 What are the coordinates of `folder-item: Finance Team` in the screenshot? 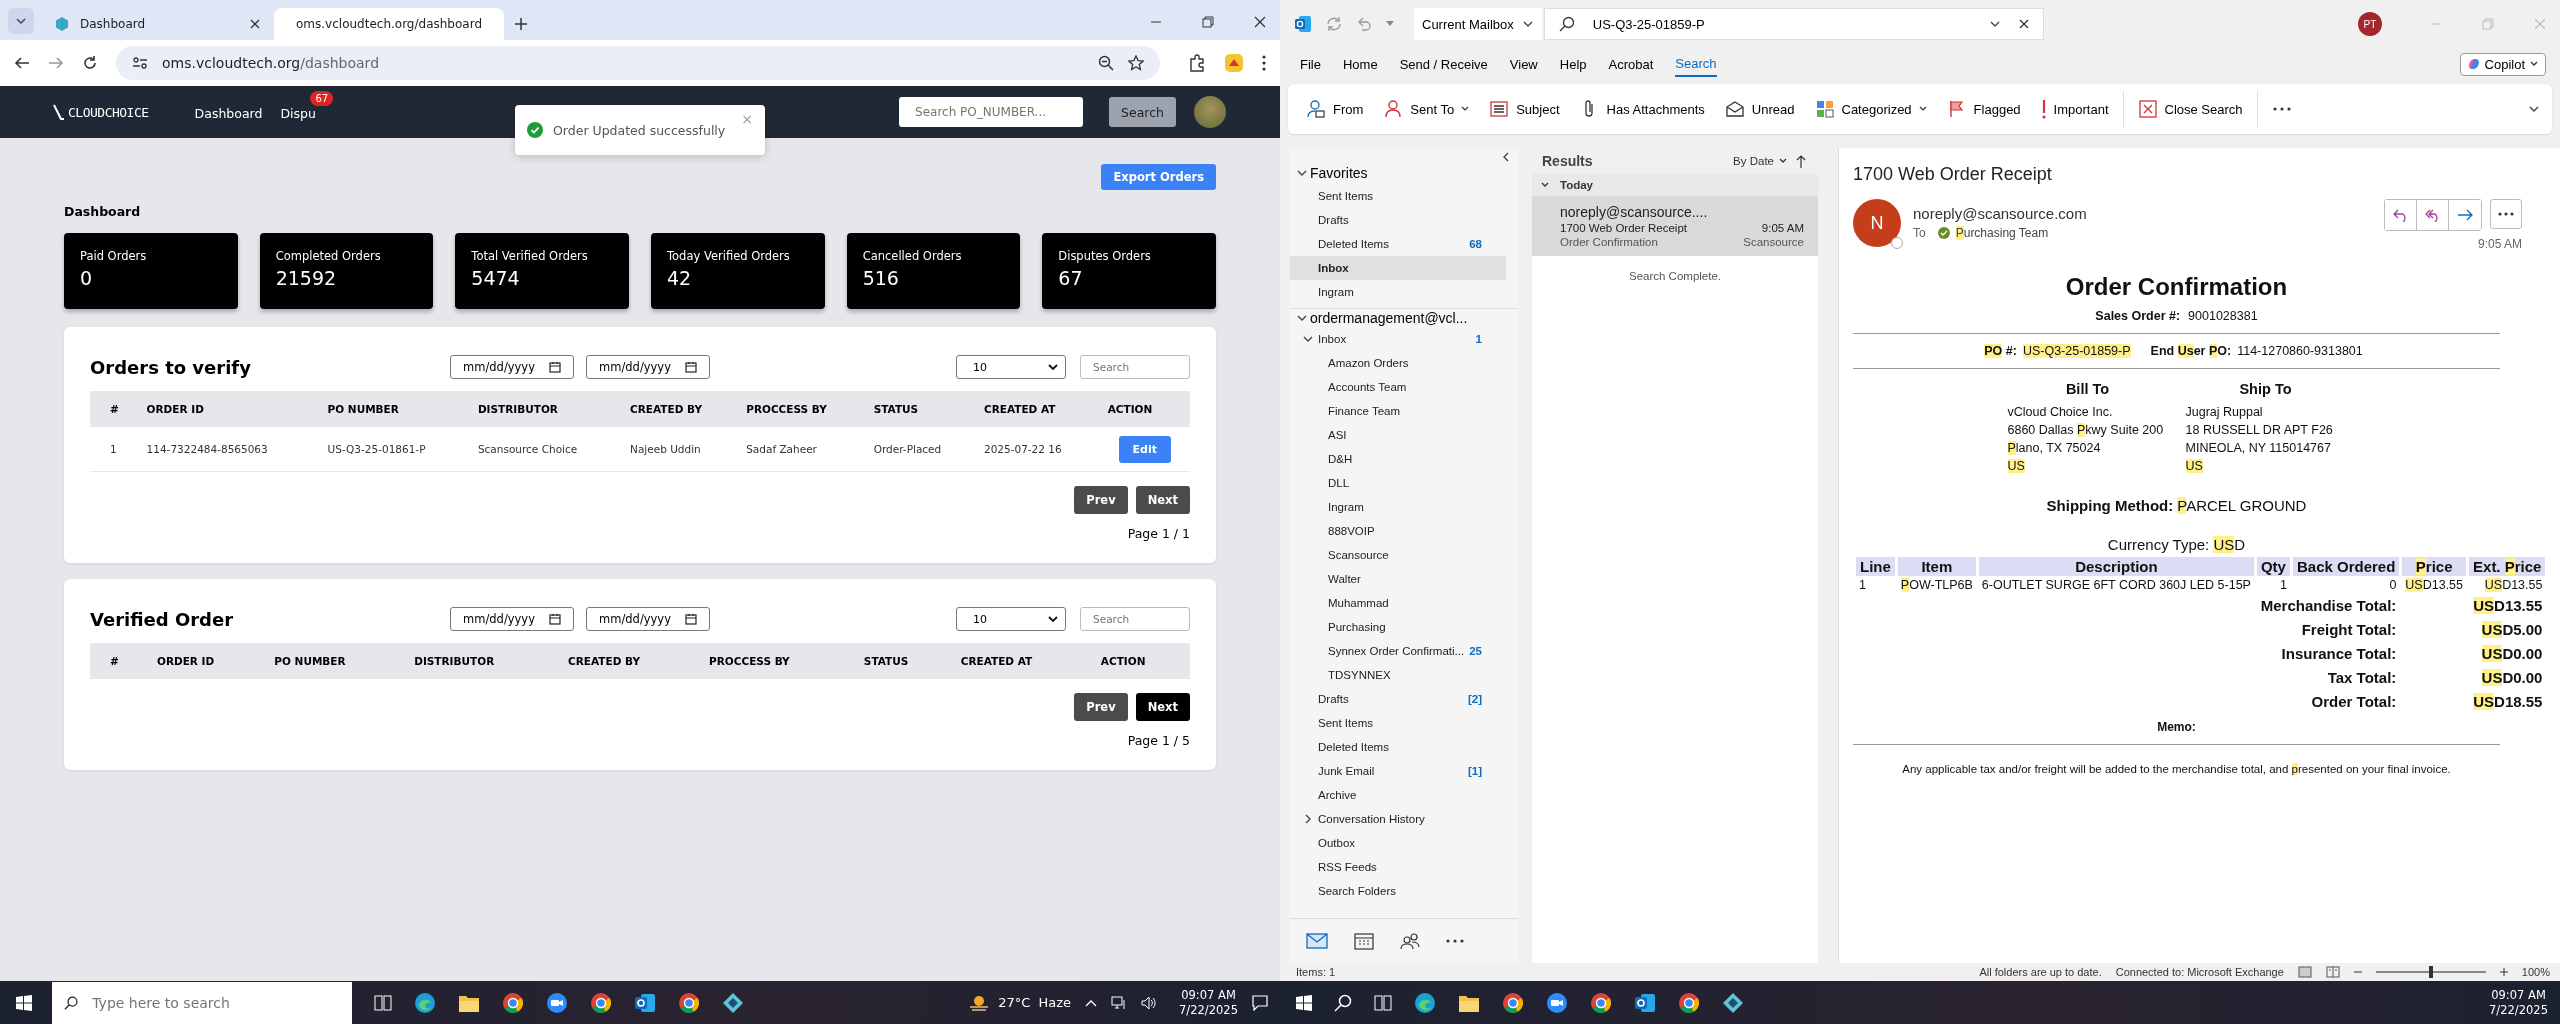 It's located at (1398, 411).